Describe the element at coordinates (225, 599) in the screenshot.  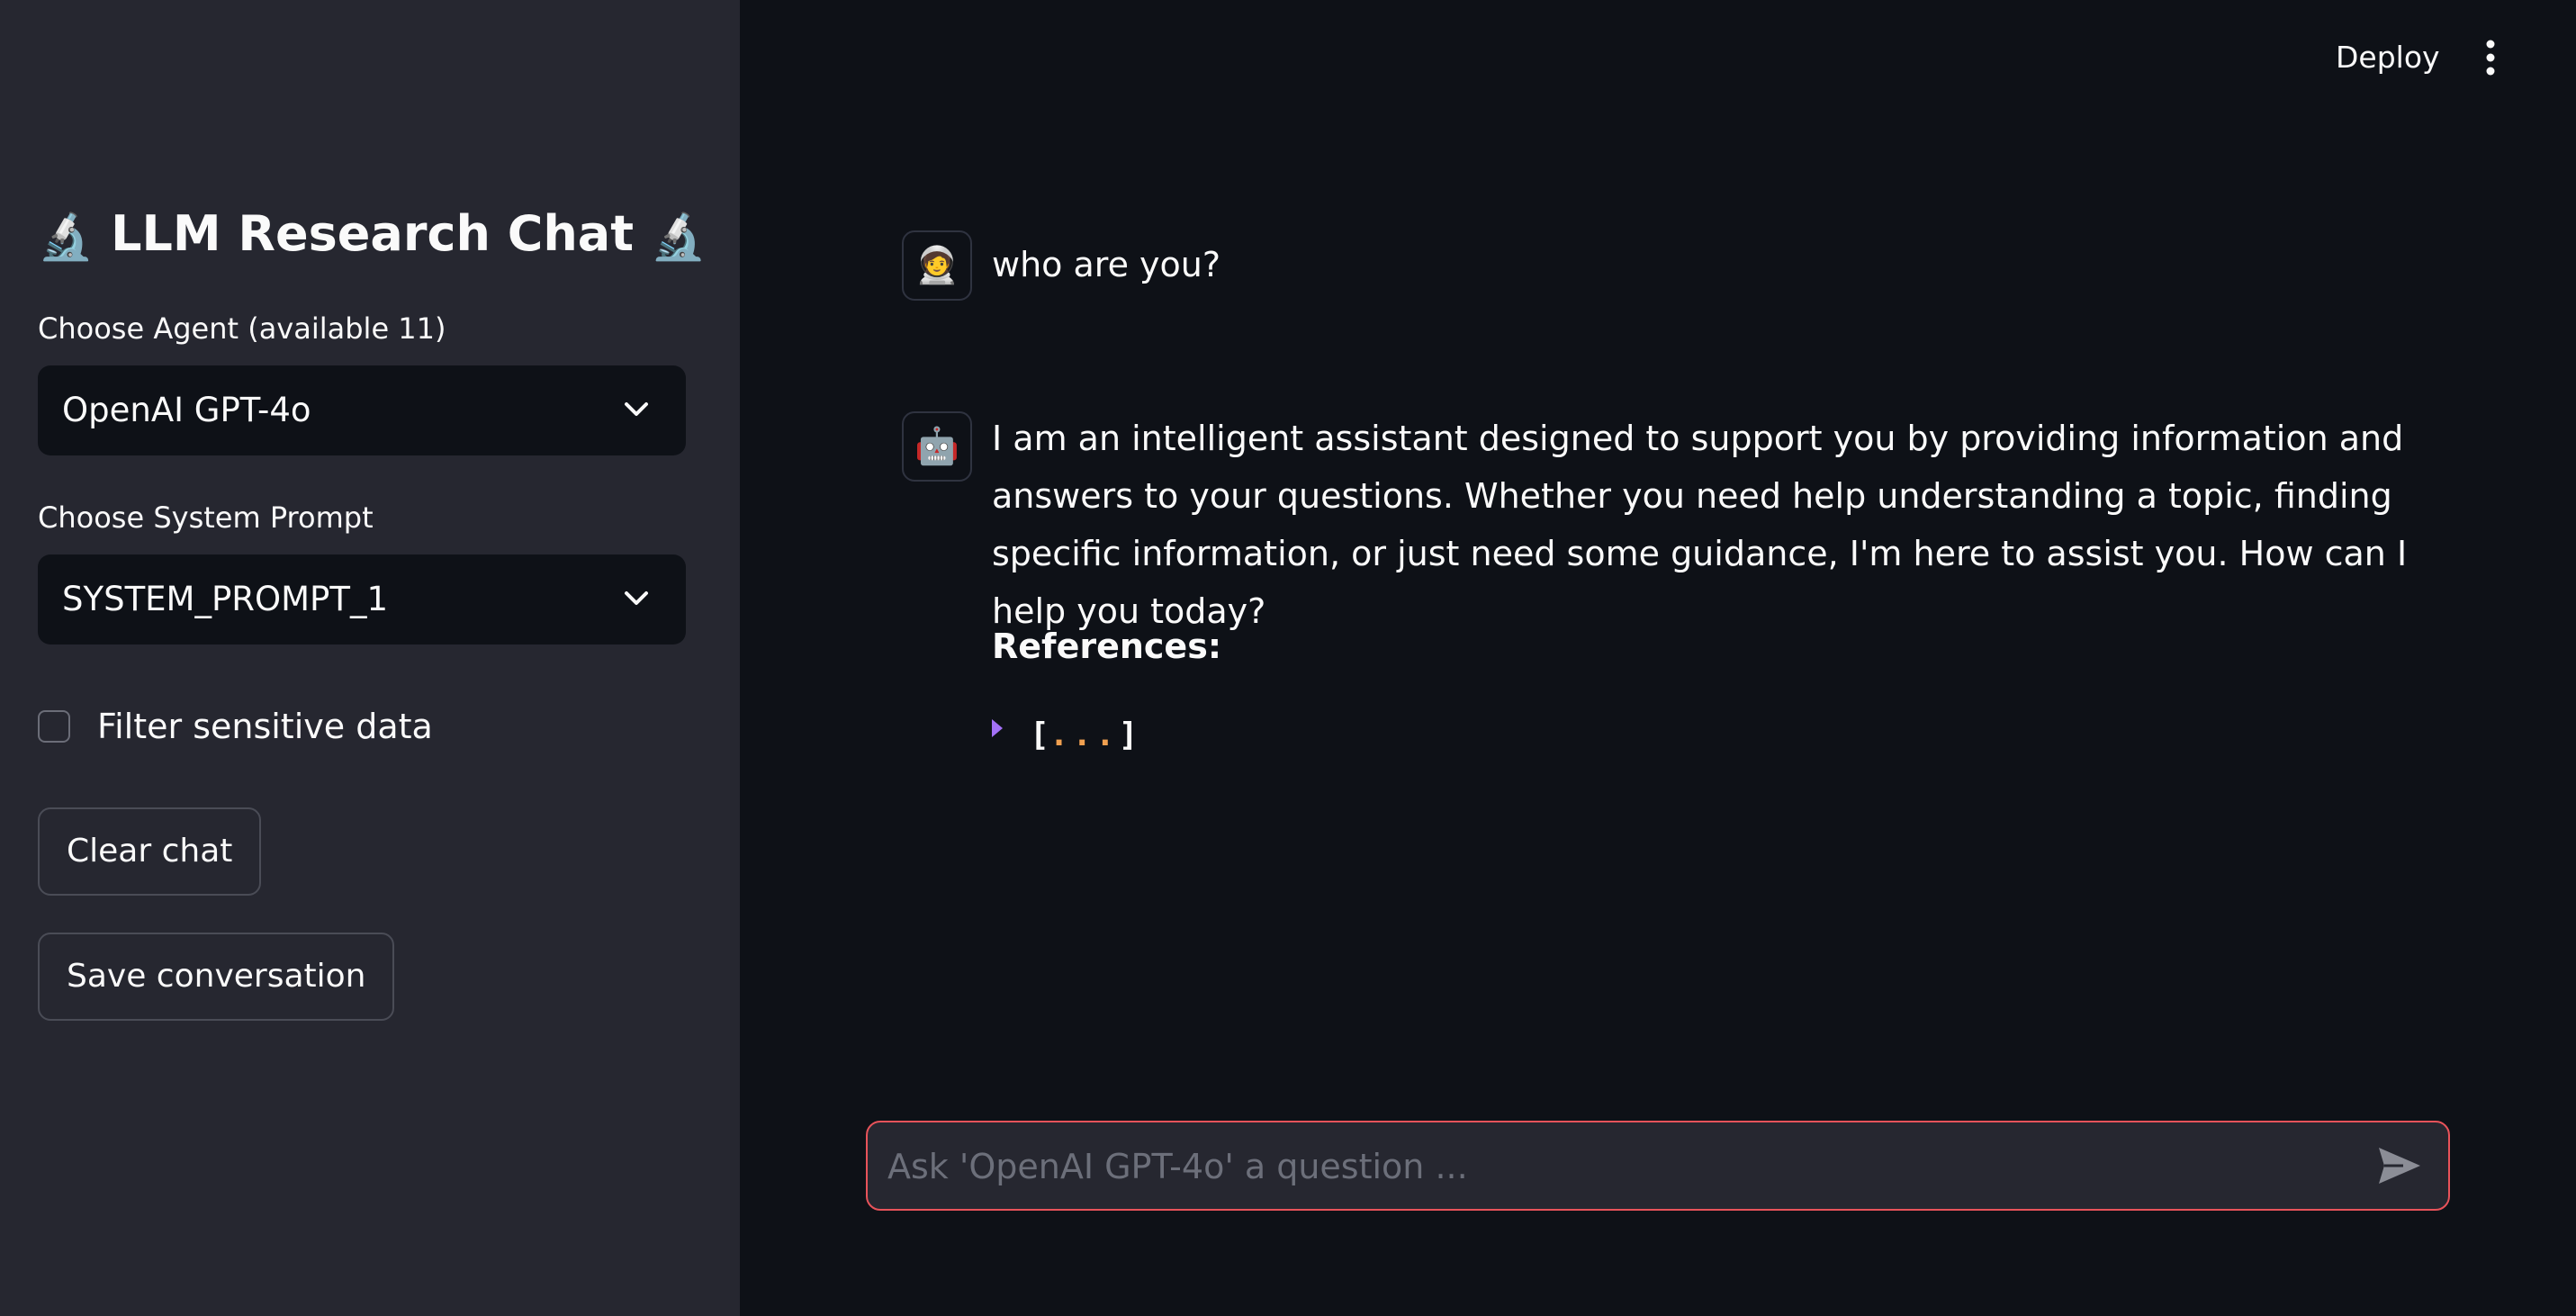
I see `system-prompt-select-value: SYSTEM_PROMPT_1` at that location.